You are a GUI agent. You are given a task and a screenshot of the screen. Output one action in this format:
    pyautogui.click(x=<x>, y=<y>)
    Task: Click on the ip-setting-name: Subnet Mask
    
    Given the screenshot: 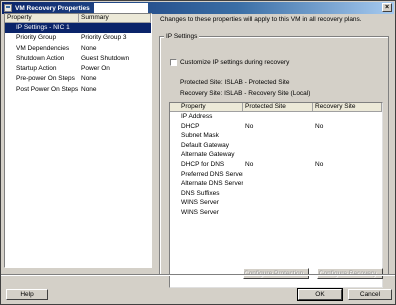 What is the action you would take?
    pyautogui.click(x=200, y=136)
    